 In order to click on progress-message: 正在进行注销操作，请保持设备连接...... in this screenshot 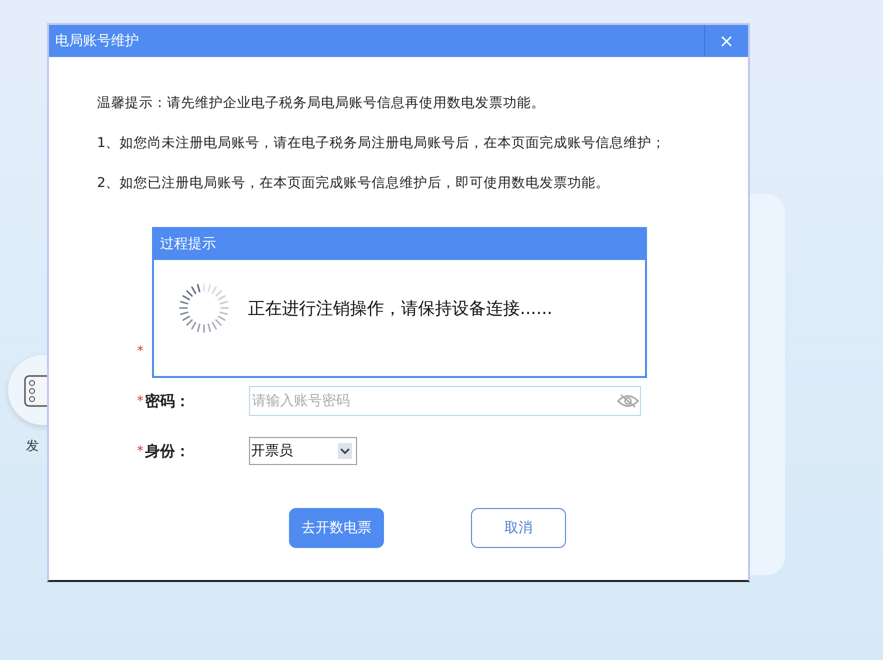, I will do `click(400, 309)`.